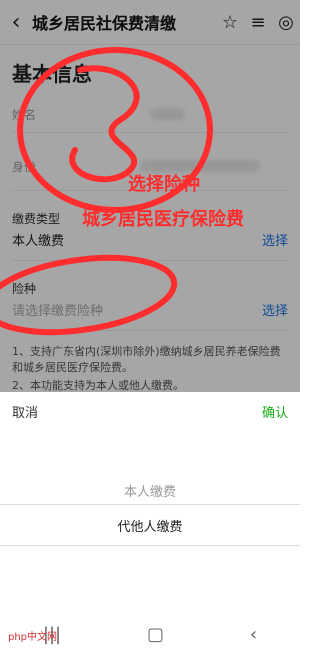 This screenshot has height=650, width=320. What do you see at coordinates (164, 184) in the screenshot?
I see `annotation-choose-text: 选择险种` at bounding box center [164, 184].